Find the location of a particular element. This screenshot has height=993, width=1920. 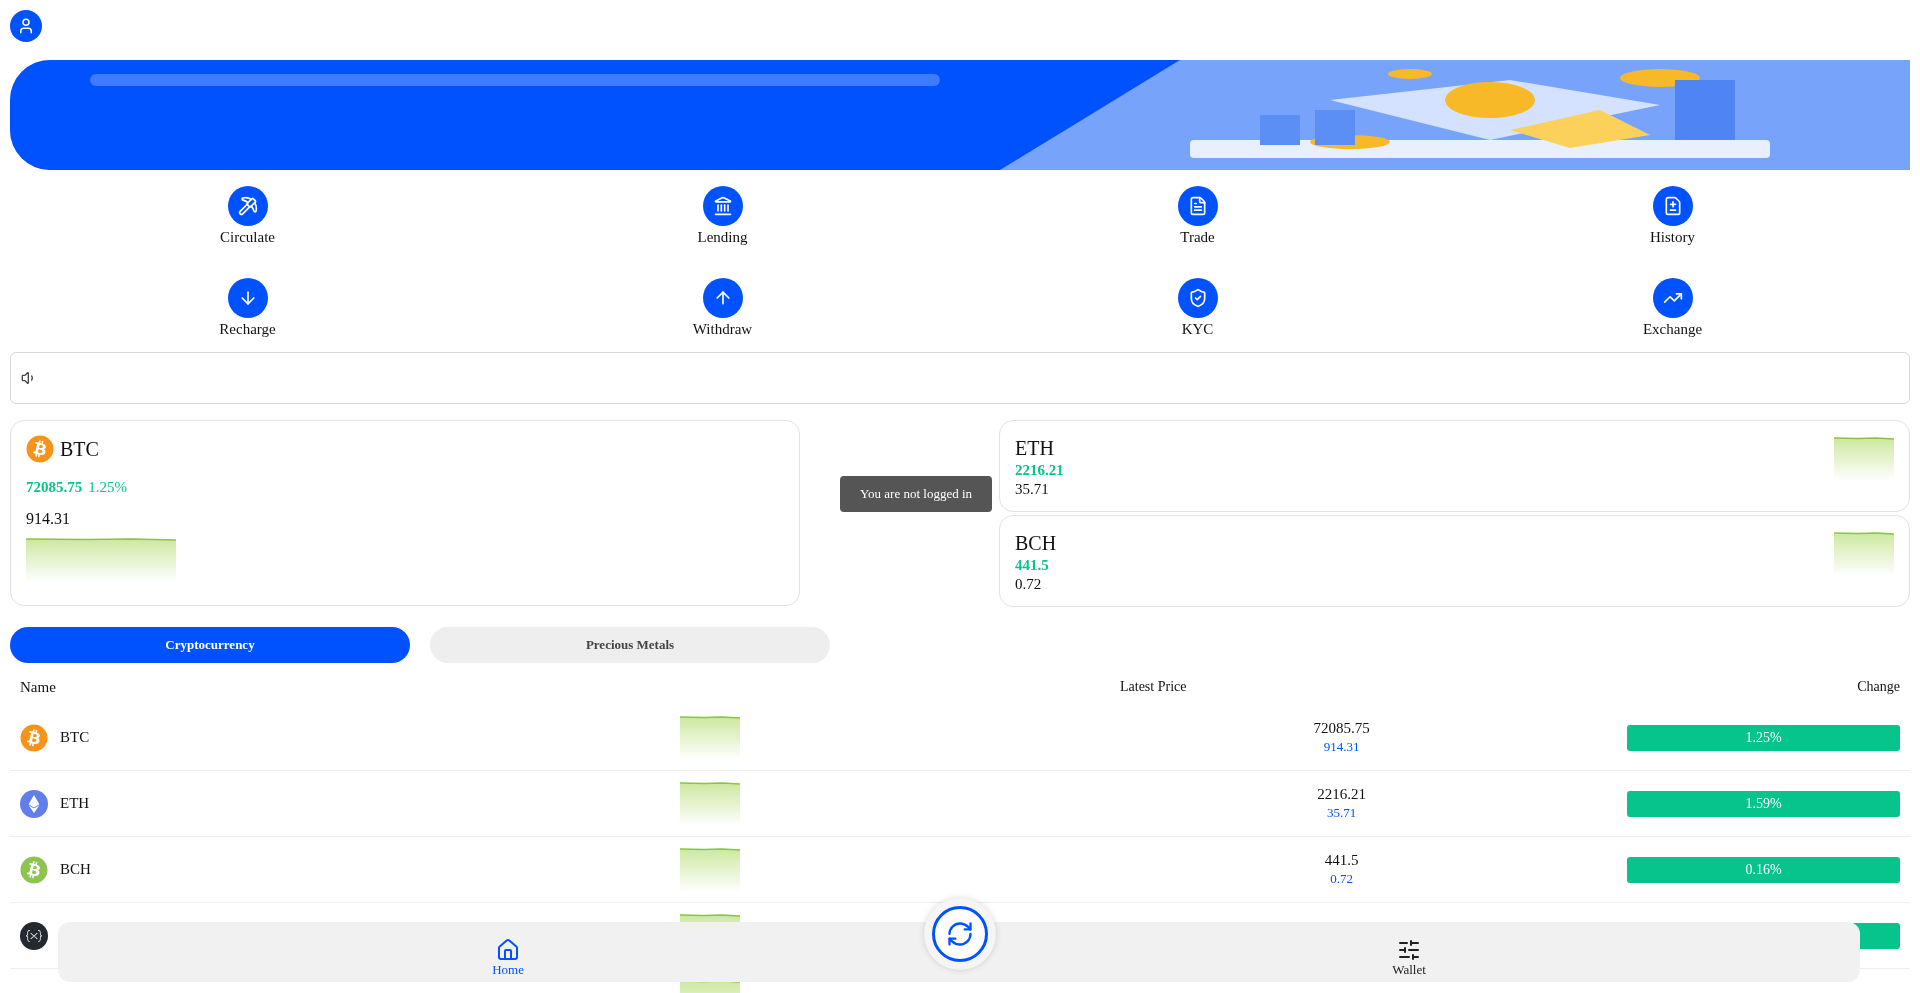

tooltip: You are not logged in is located at coordinates (916, 494).